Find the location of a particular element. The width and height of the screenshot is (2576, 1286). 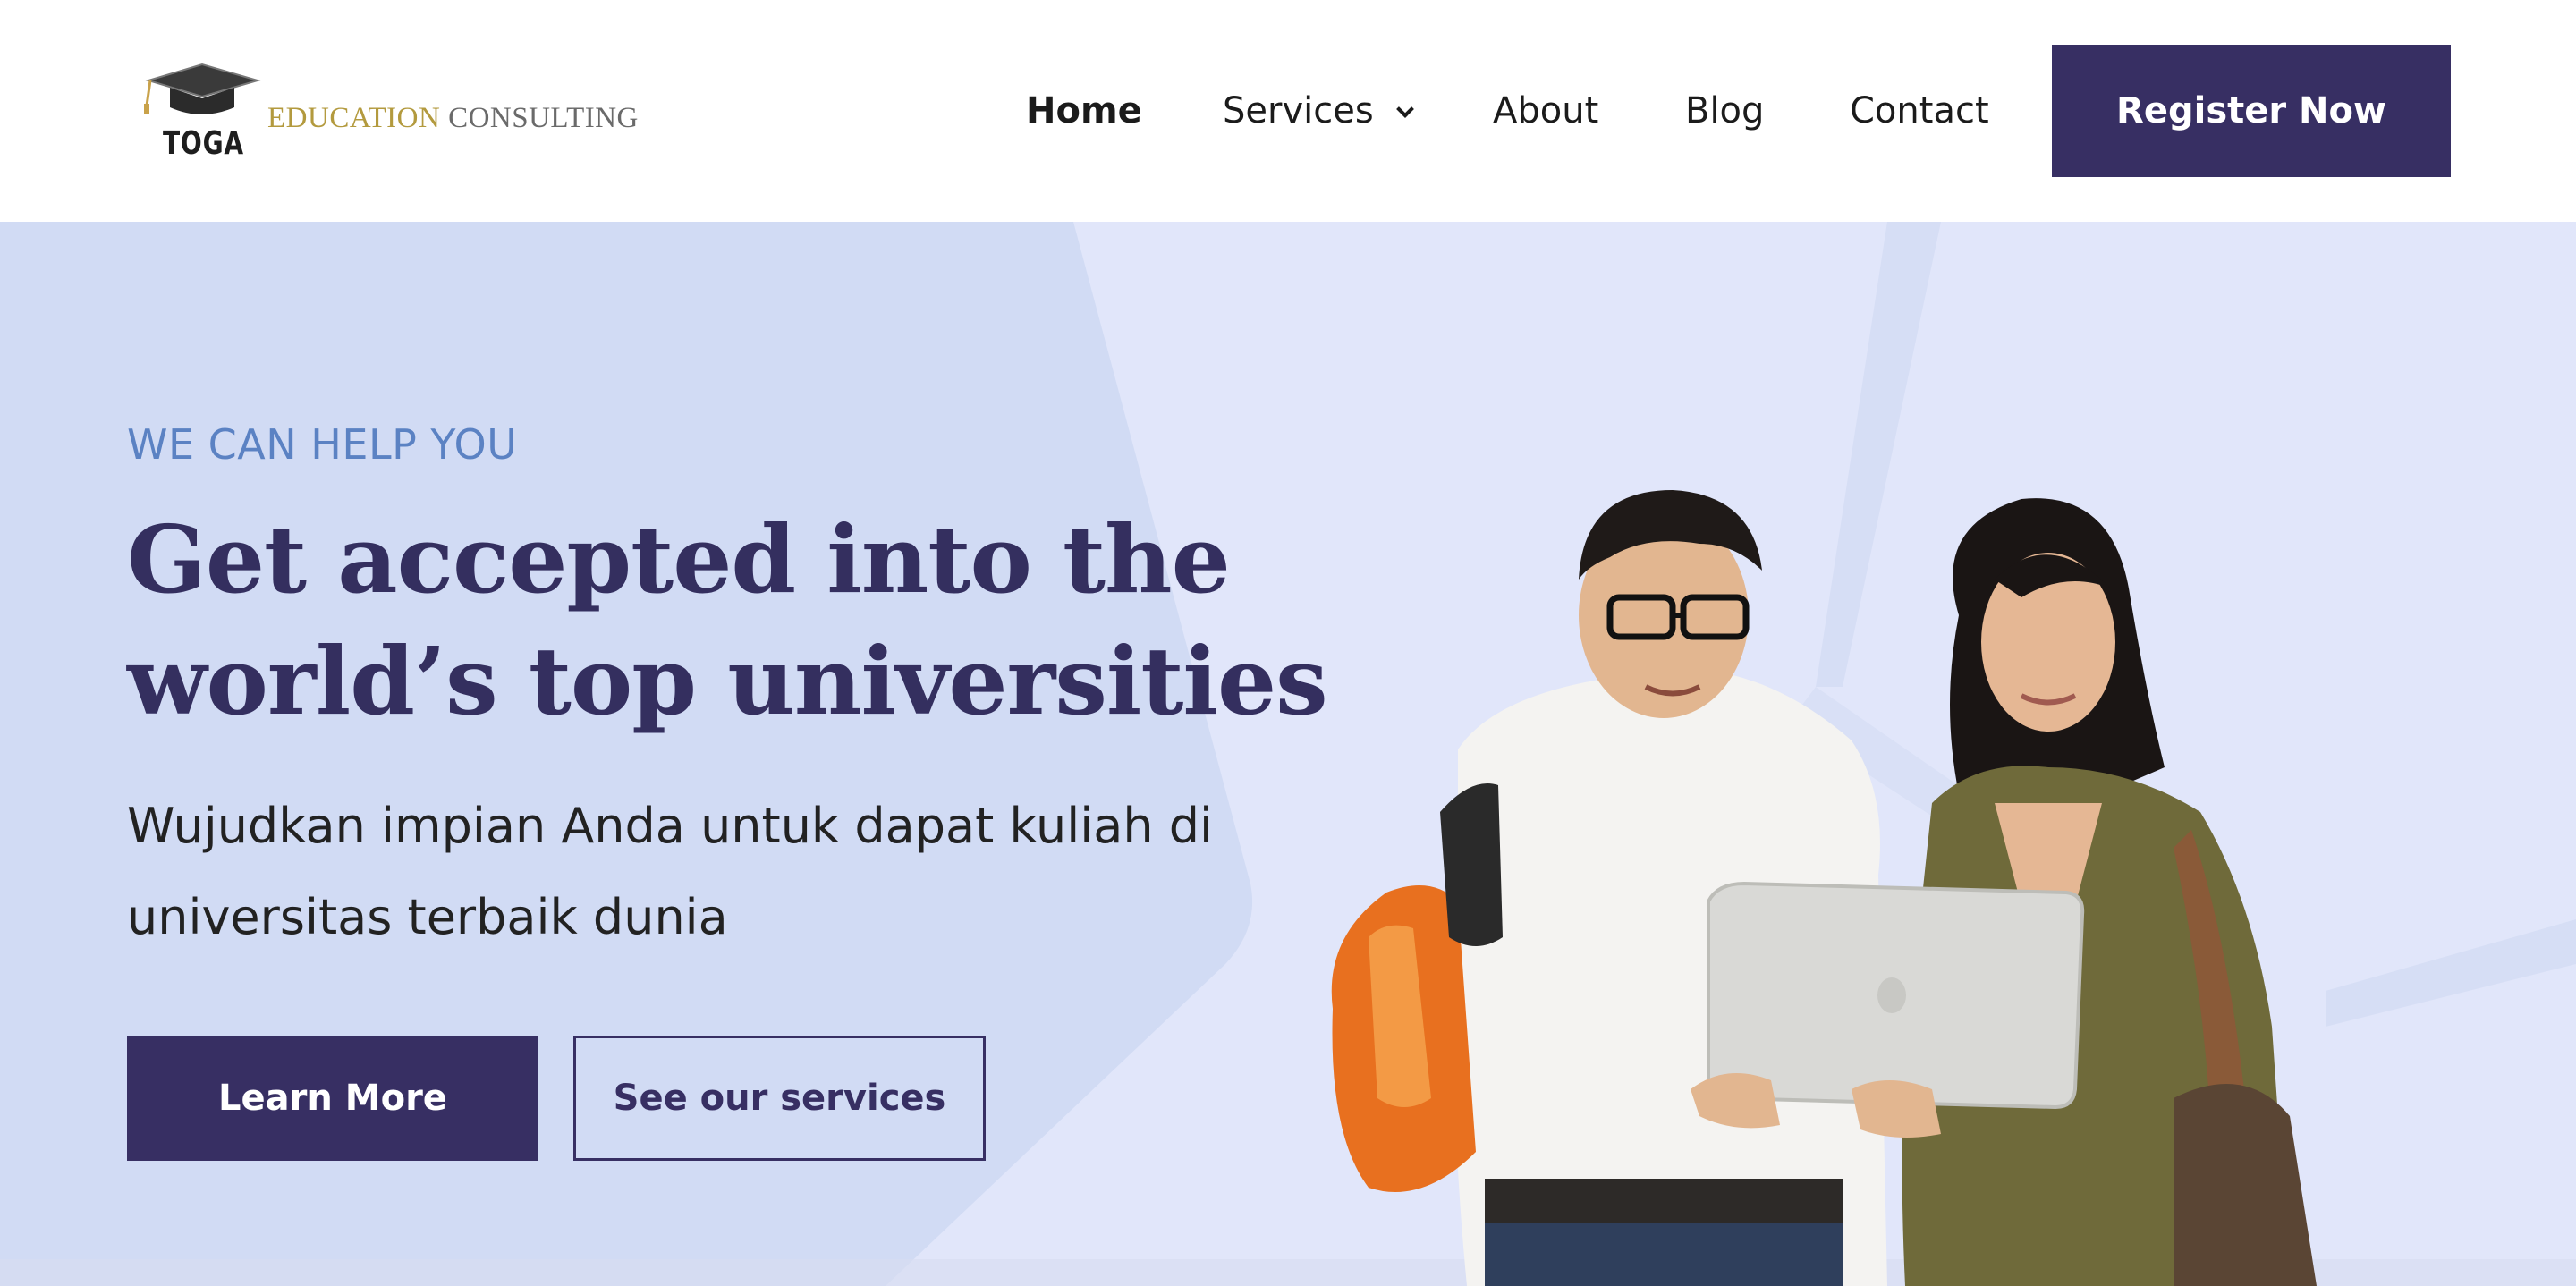

see-our-services-button: See our services is located at coordinates (779, 1098).